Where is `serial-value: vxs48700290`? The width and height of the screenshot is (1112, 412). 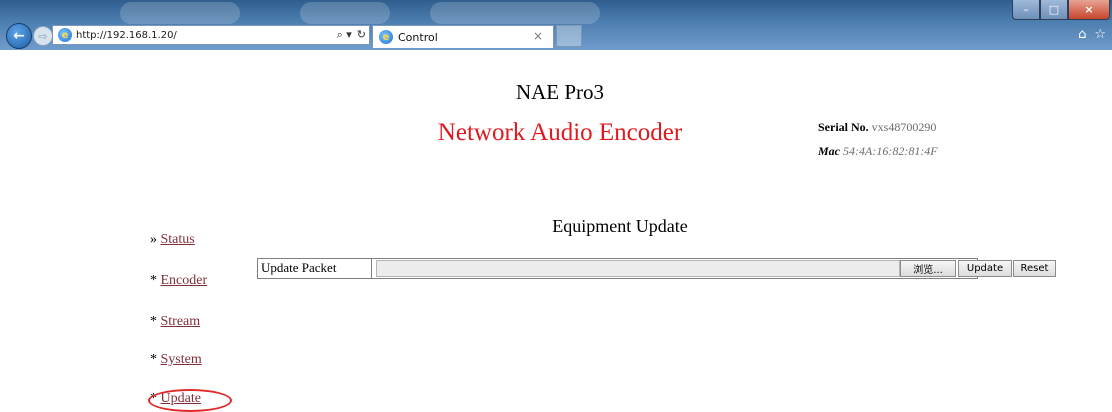
serial-value: vxs48700290 is located at coordinates (904, 127).